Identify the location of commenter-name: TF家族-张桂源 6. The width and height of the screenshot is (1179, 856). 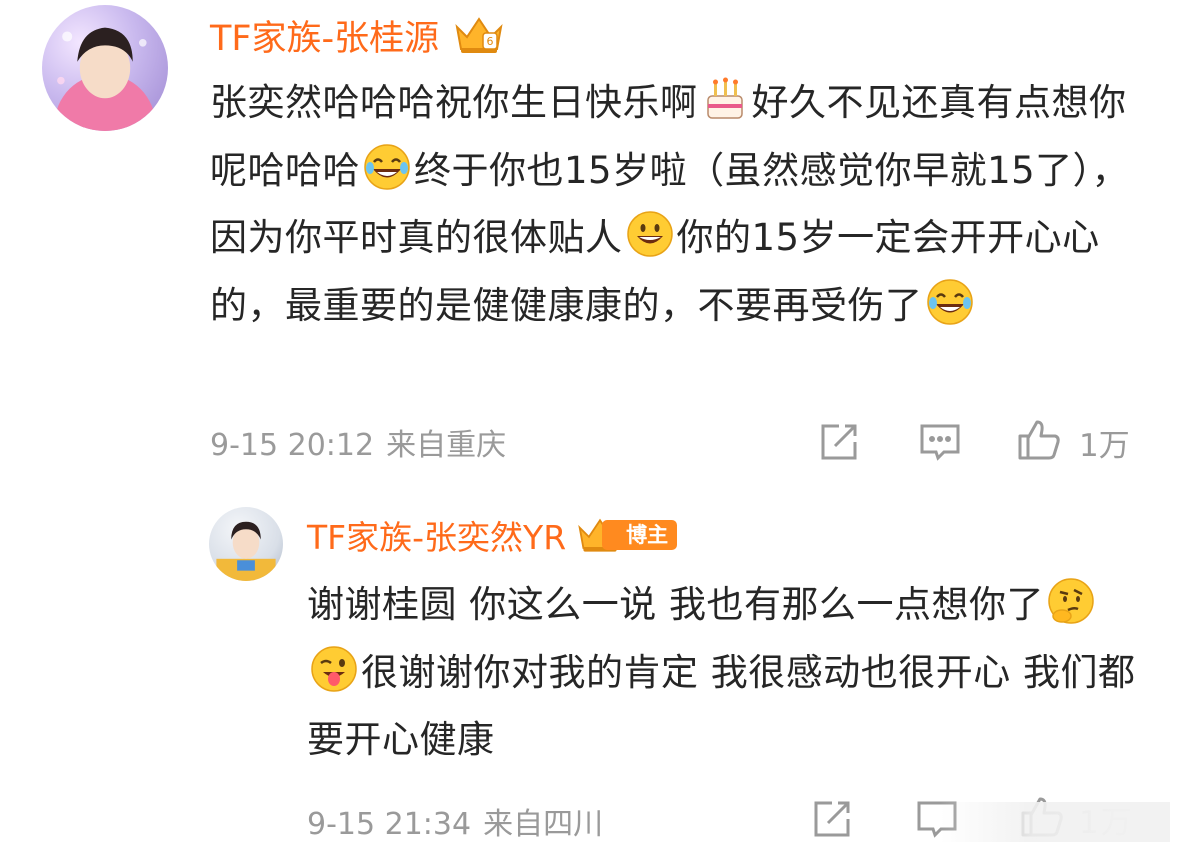
(357, 35).